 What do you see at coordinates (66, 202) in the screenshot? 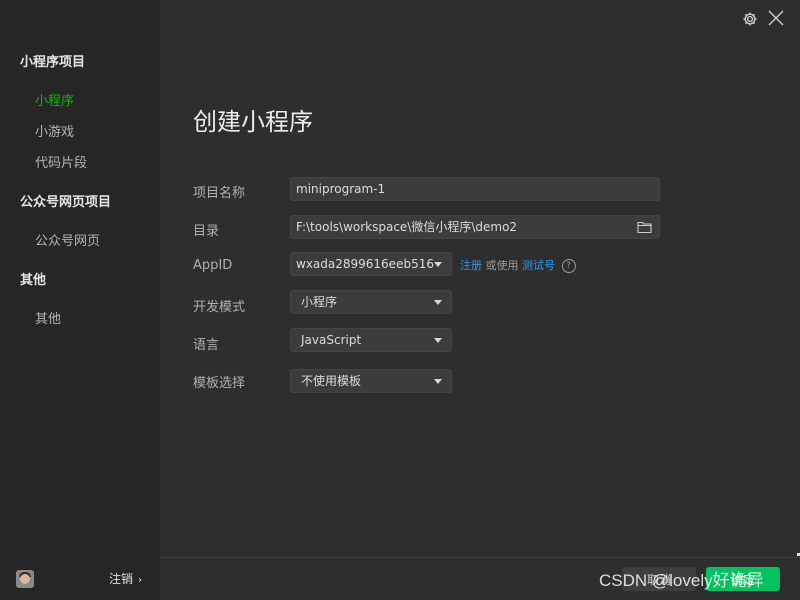
I see `sidebar-section-official-account: 公众号网页项目` at bounding box center [66, 202].